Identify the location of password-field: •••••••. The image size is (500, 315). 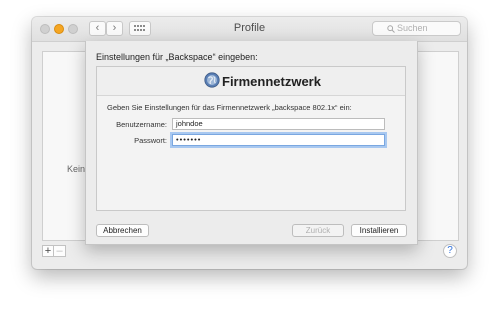
(278, 140).